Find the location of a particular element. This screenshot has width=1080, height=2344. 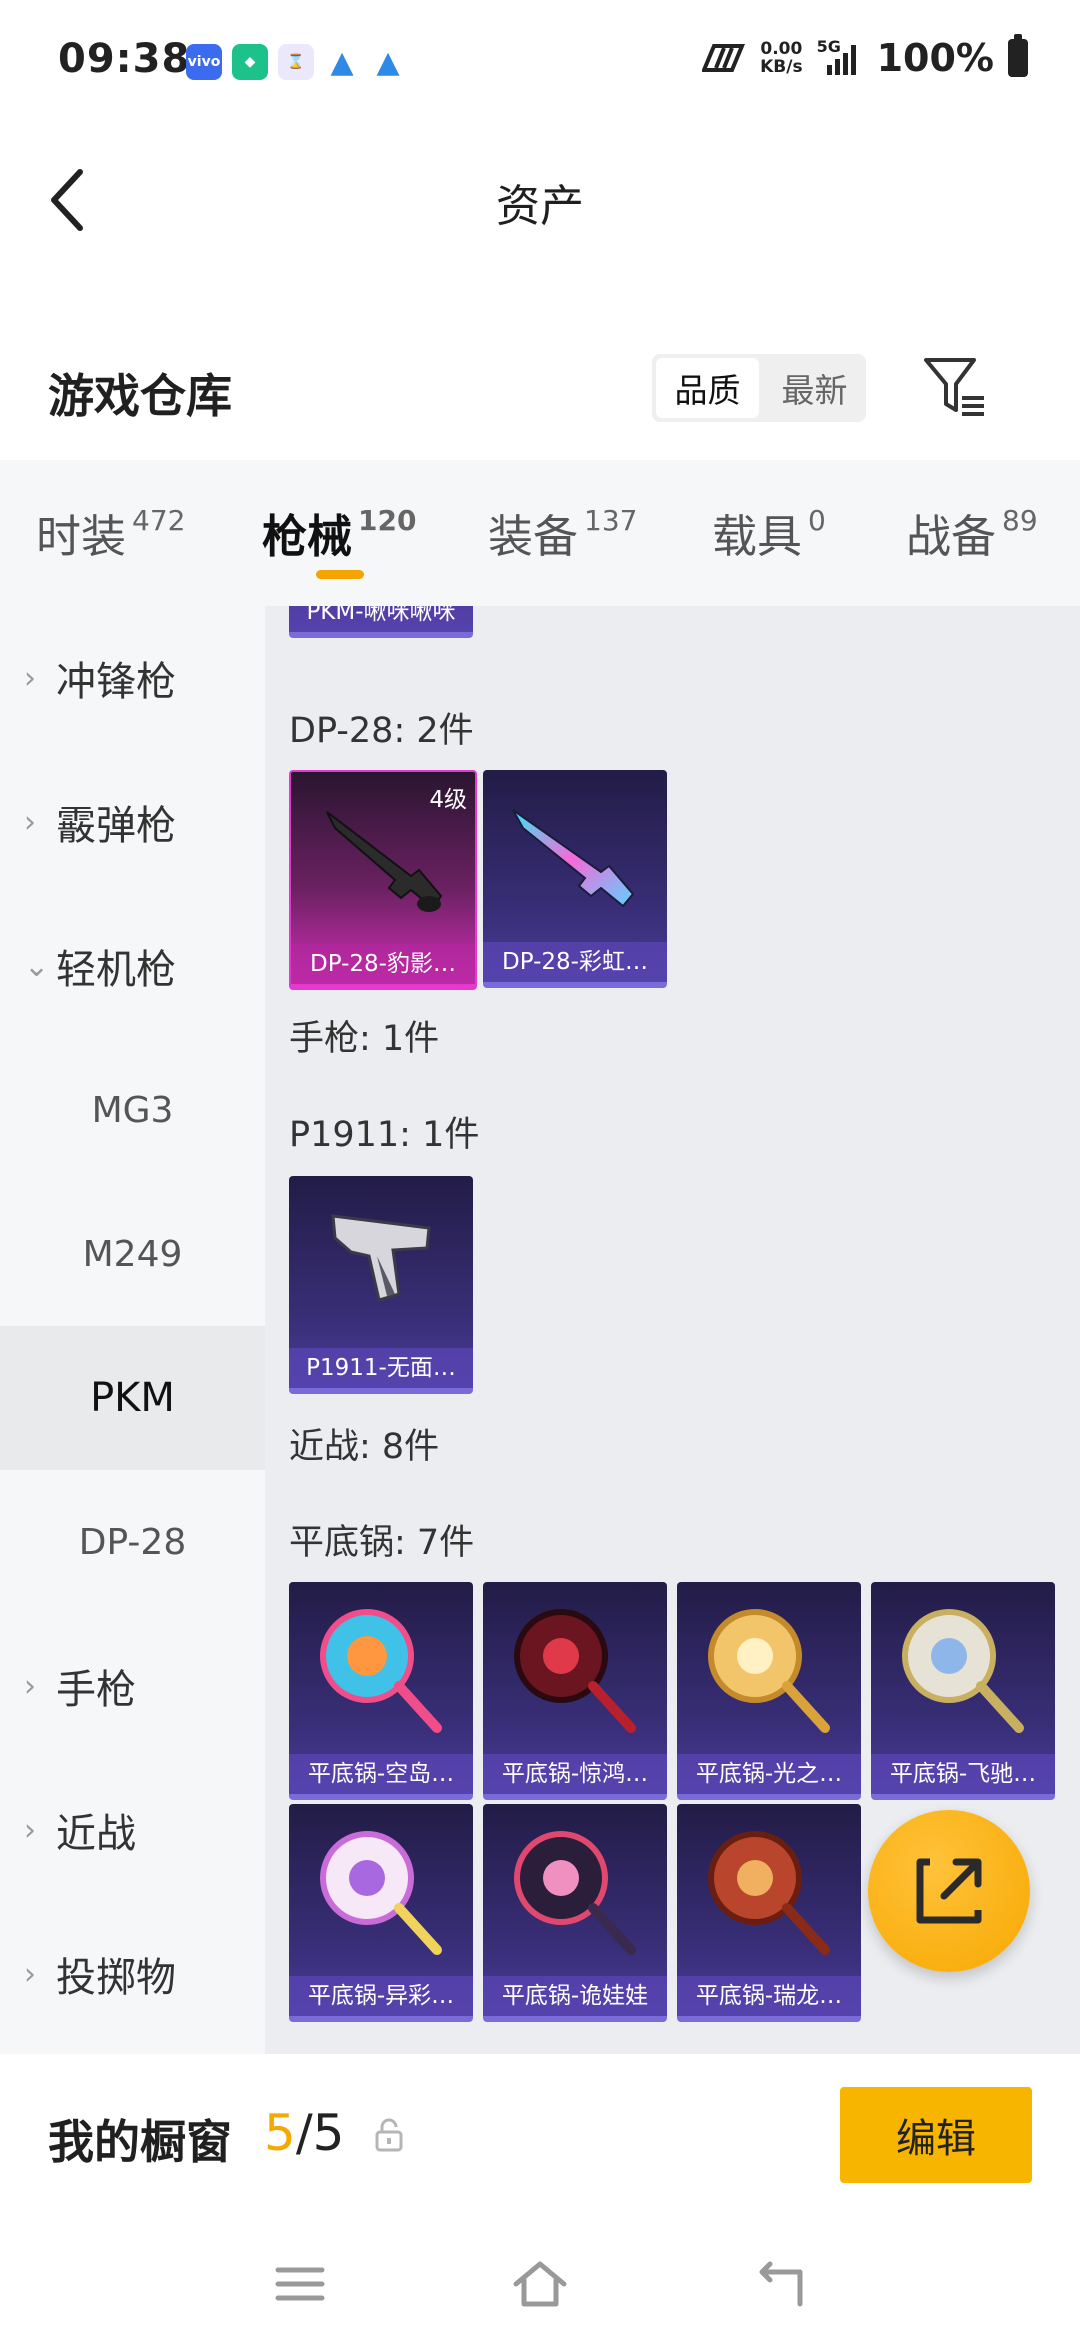

sidebar-item-m249: M249 is located at coordinates (132, 1254).